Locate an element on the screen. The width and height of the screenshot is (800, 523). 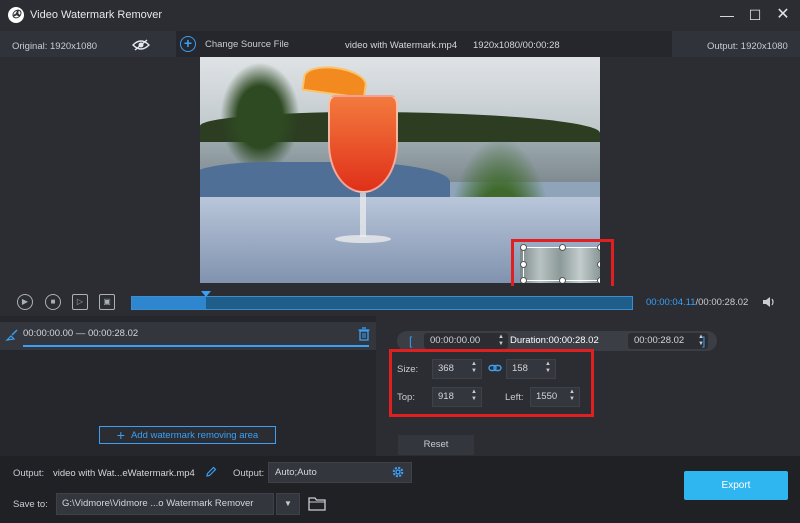
minimize-button: — is located at coordinates (727, 15).